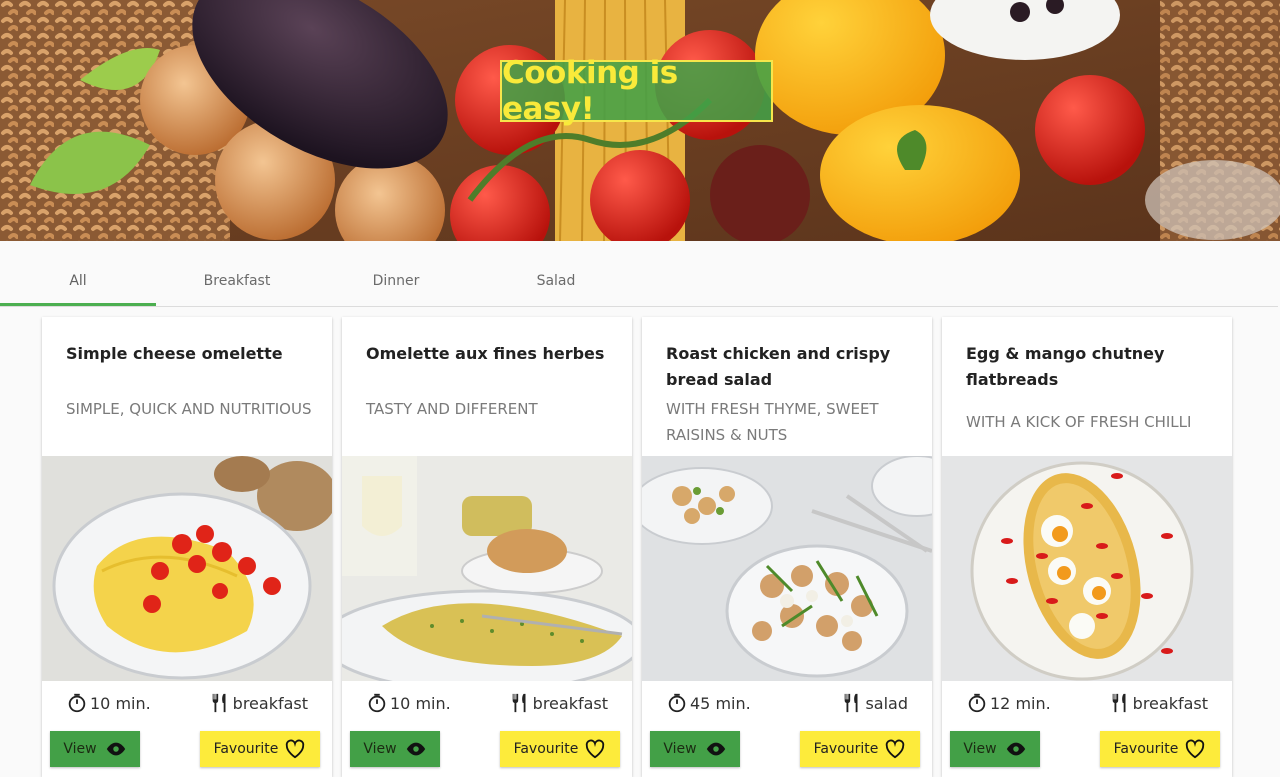 The height and width of the screenshot is (777, 1280). I want to click on cook-time-value: 12 min., so click(1020, 703).